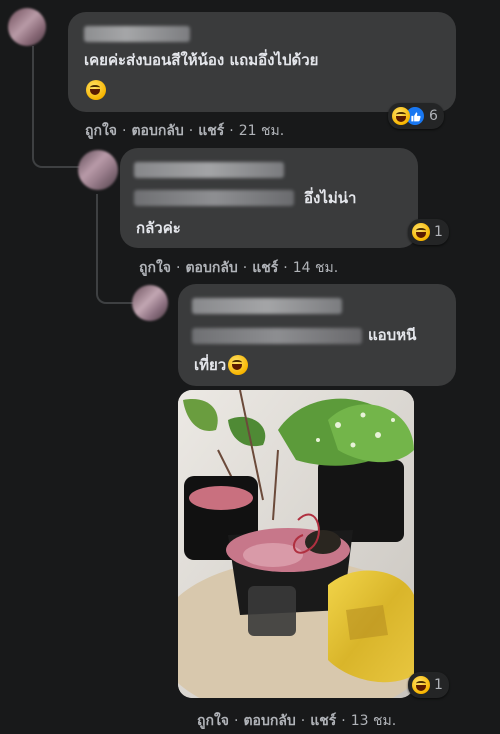 The image size is (500, 734). I want to click on timestamp: 14 ชม., so click(315, 268).